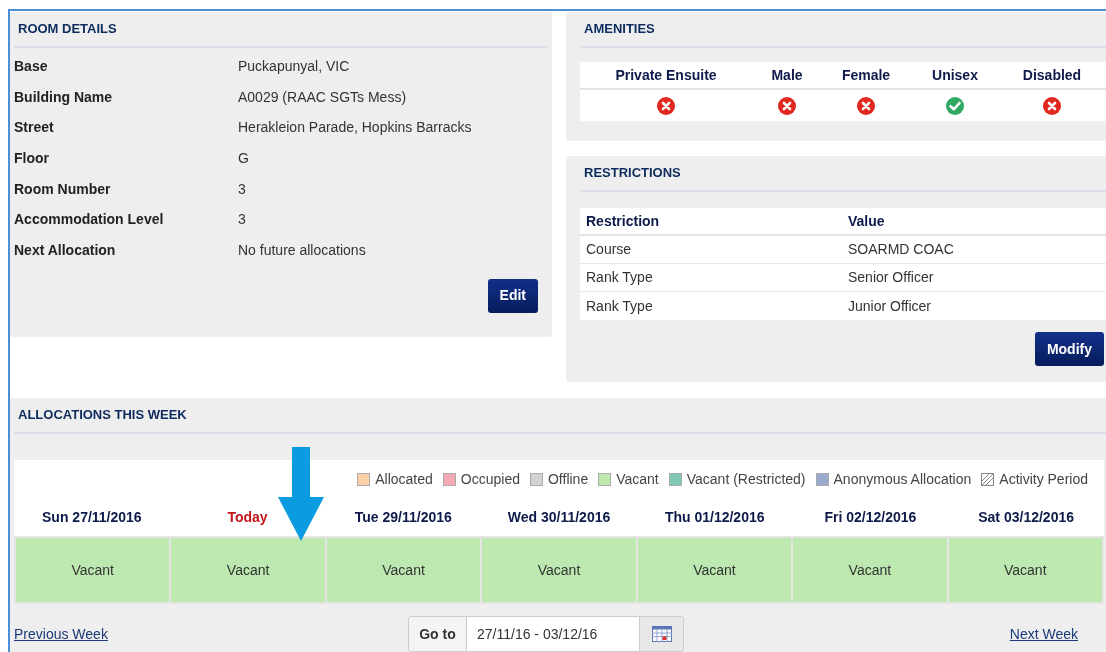 The image size is (1106, 652). Describe the element at coordinates (559, 517) in the screenshot. I see `day-header: Wed 30/11/2016` at that location.